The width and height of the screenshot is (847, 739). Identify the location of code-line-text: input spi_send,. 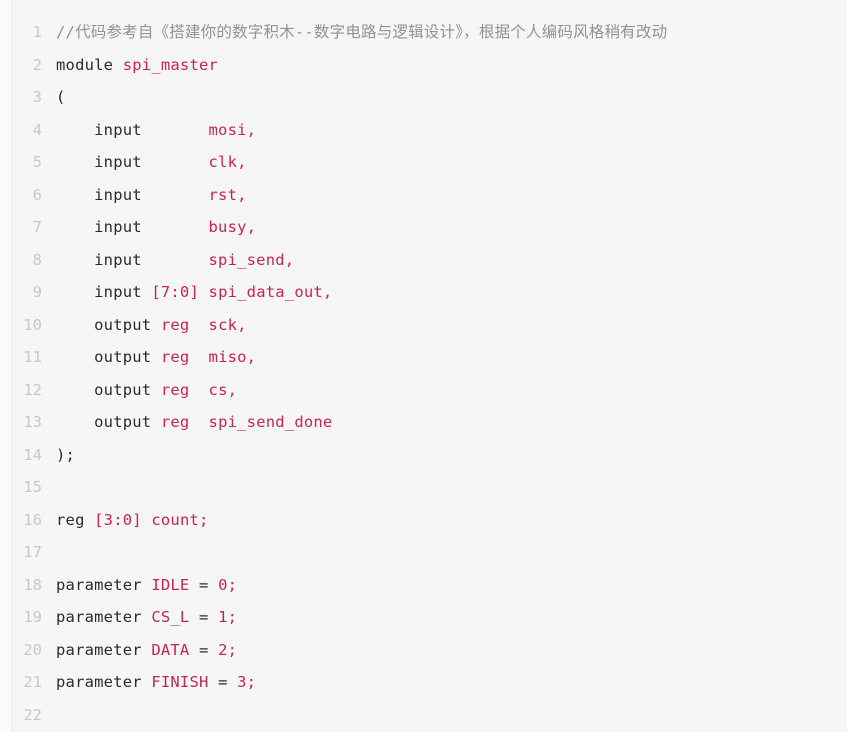
(451, 260).